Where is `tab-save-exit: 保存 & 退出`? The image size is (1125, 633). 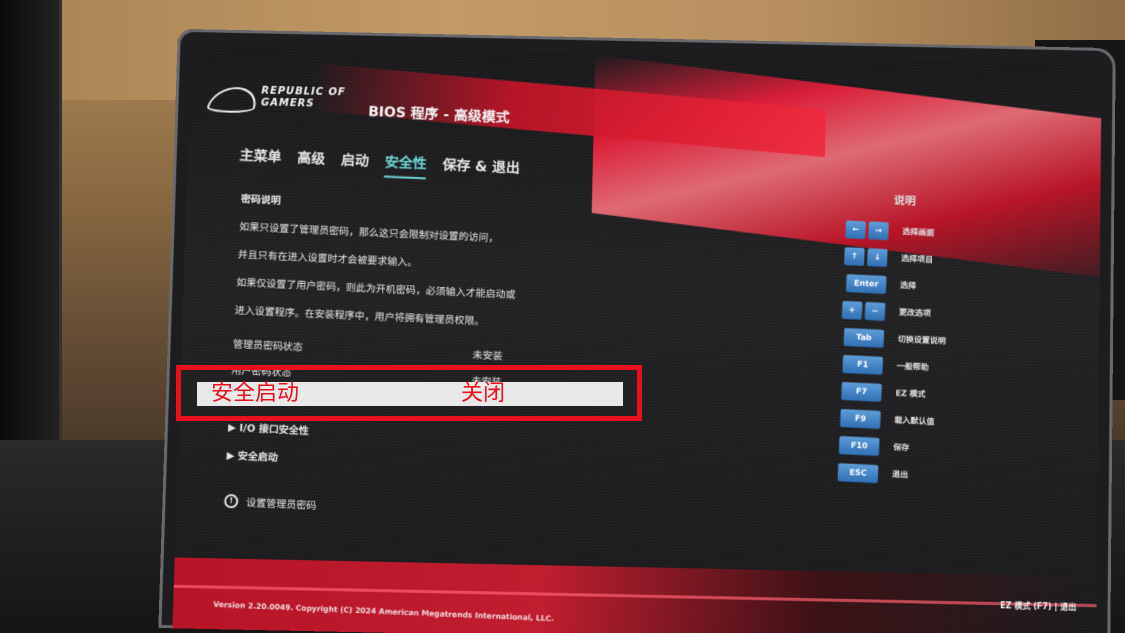
tab-save-exit: 保存 & 退出 is located at coordinates (481, 168).